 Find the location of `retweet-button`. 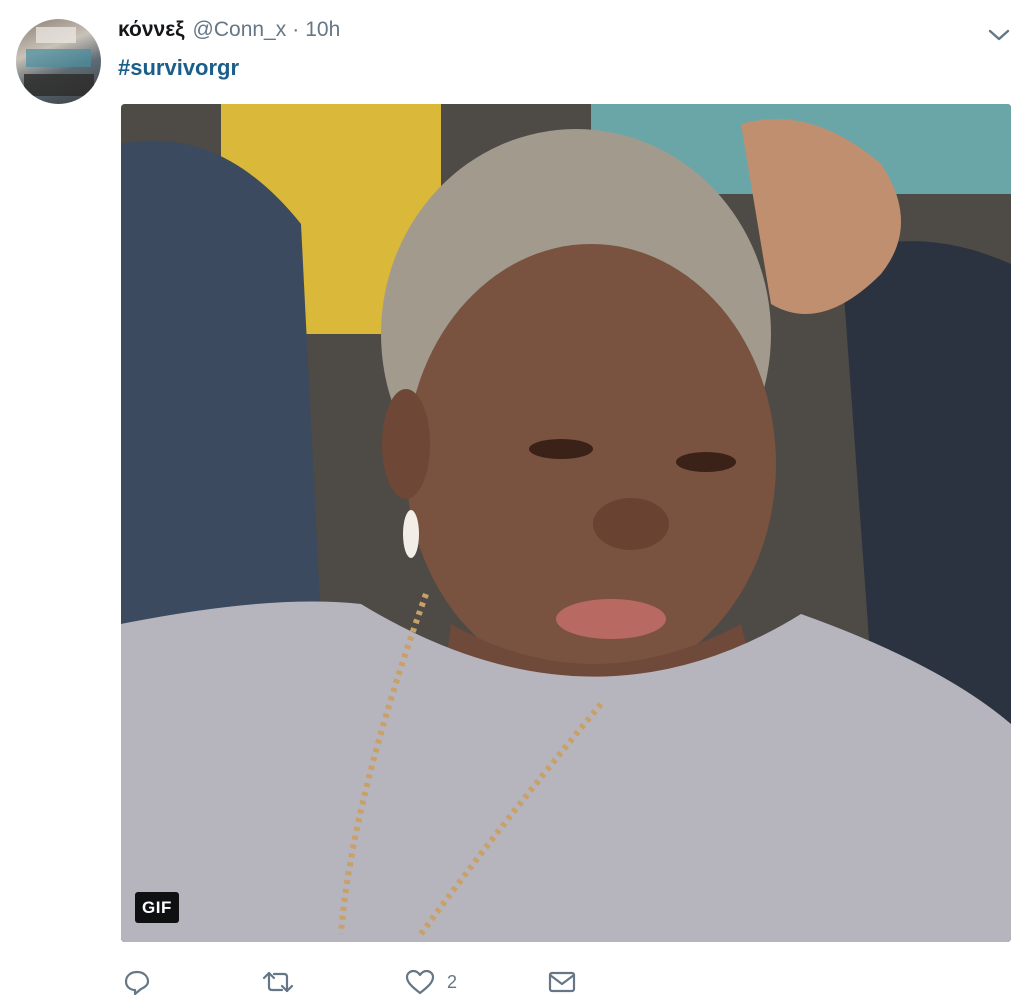

retweet-button is located at coordinates (278, 982).